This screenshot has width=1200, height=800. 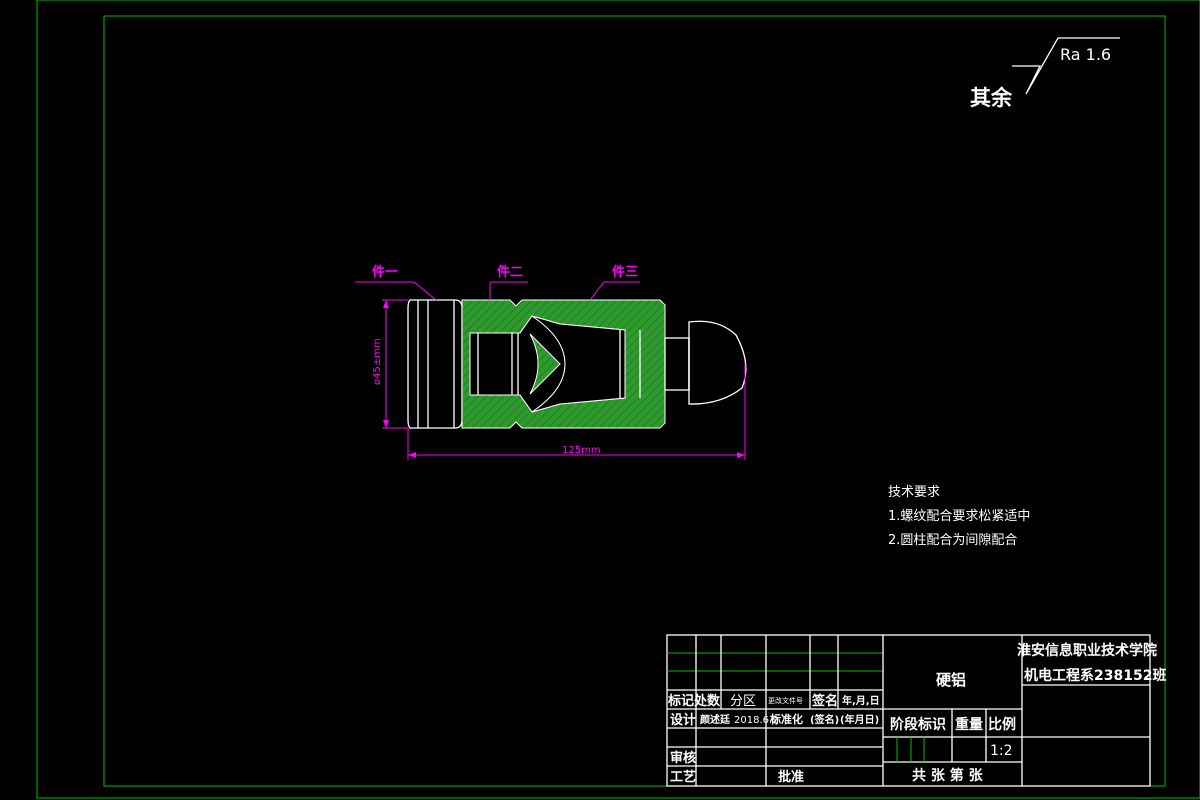 I want to click on tb-h-count: 处数, so click(x=707, y=701).